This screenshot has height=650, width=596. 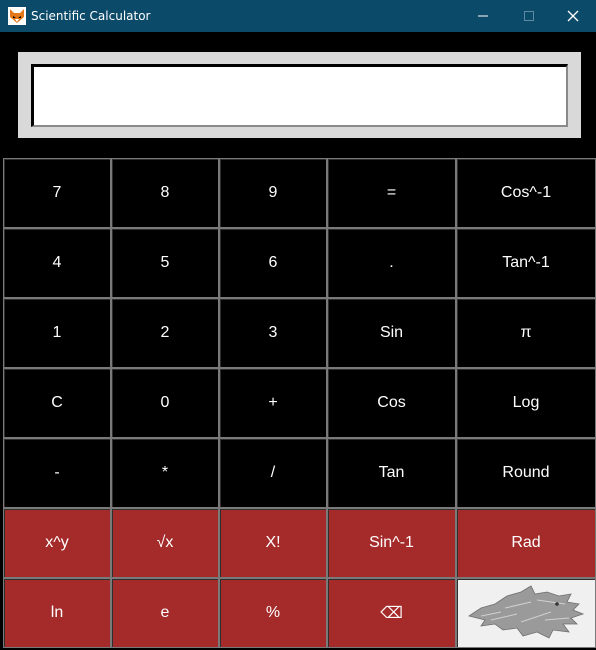 What do you see at coordinates (17, 16) in the screenshot?
I see `fox-icon` at bounding box center [17, 16].